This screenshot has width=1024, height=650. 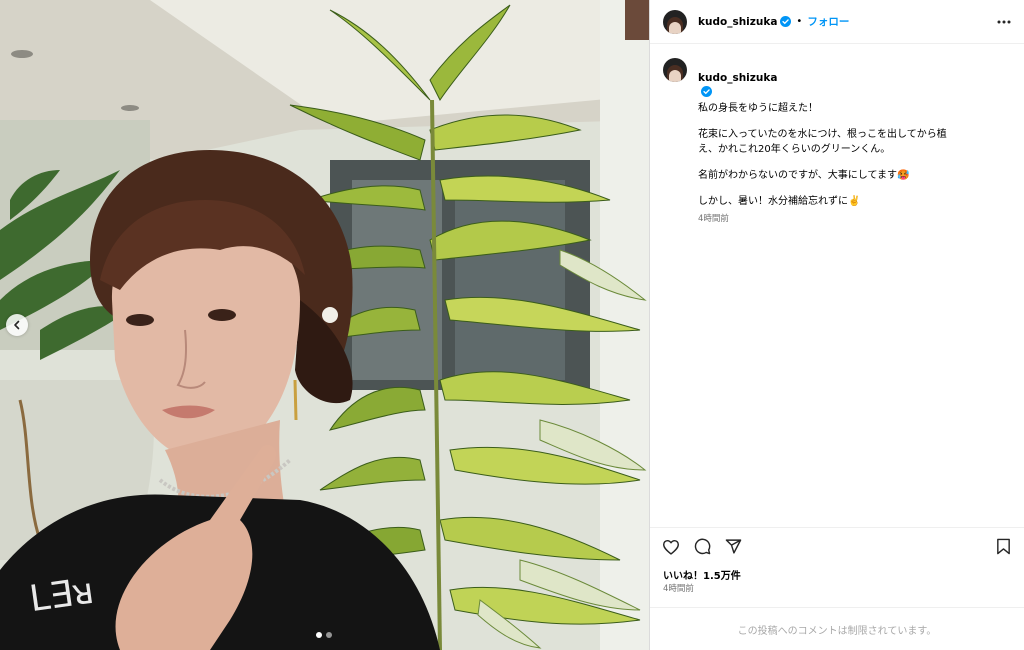 What do you see at coordinates (737, 78) in the screenshot?
I see `caption-username: kudo_shizuka` at bounding box center [737, 78].